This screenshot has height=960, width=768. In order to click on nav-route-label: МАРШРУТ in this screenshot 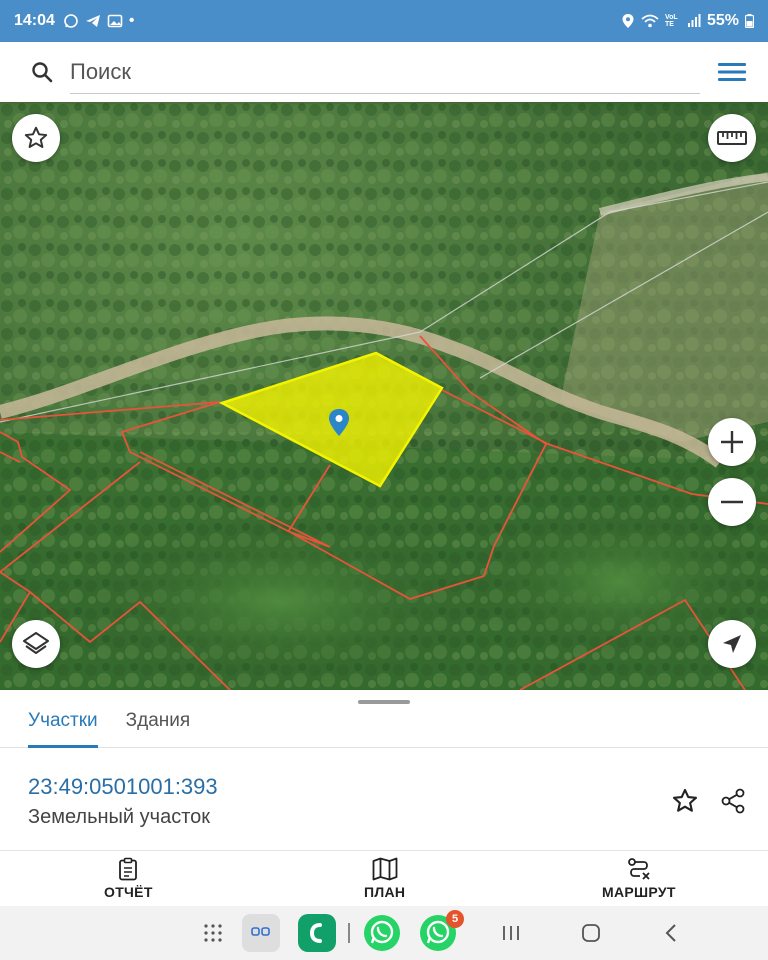, I will do `click(639, 892)`.